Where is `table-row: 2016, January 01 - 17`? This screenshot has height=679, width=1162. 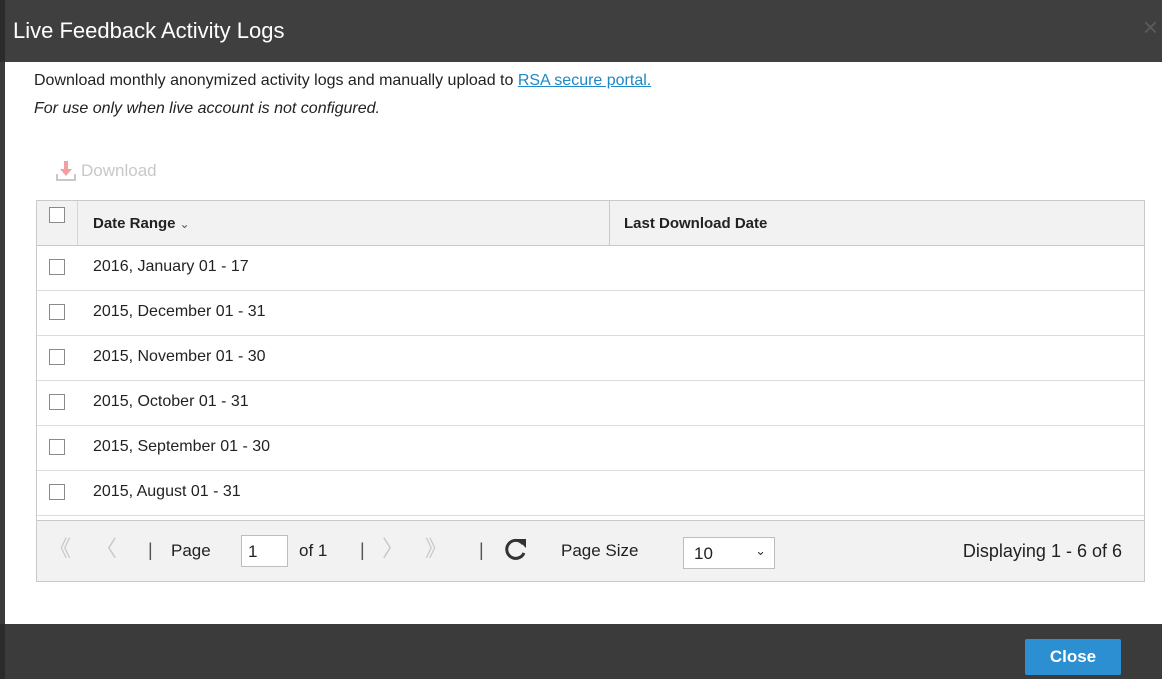 table-row: 2016, January 01 - 17 is located at coordinates (590, 268).